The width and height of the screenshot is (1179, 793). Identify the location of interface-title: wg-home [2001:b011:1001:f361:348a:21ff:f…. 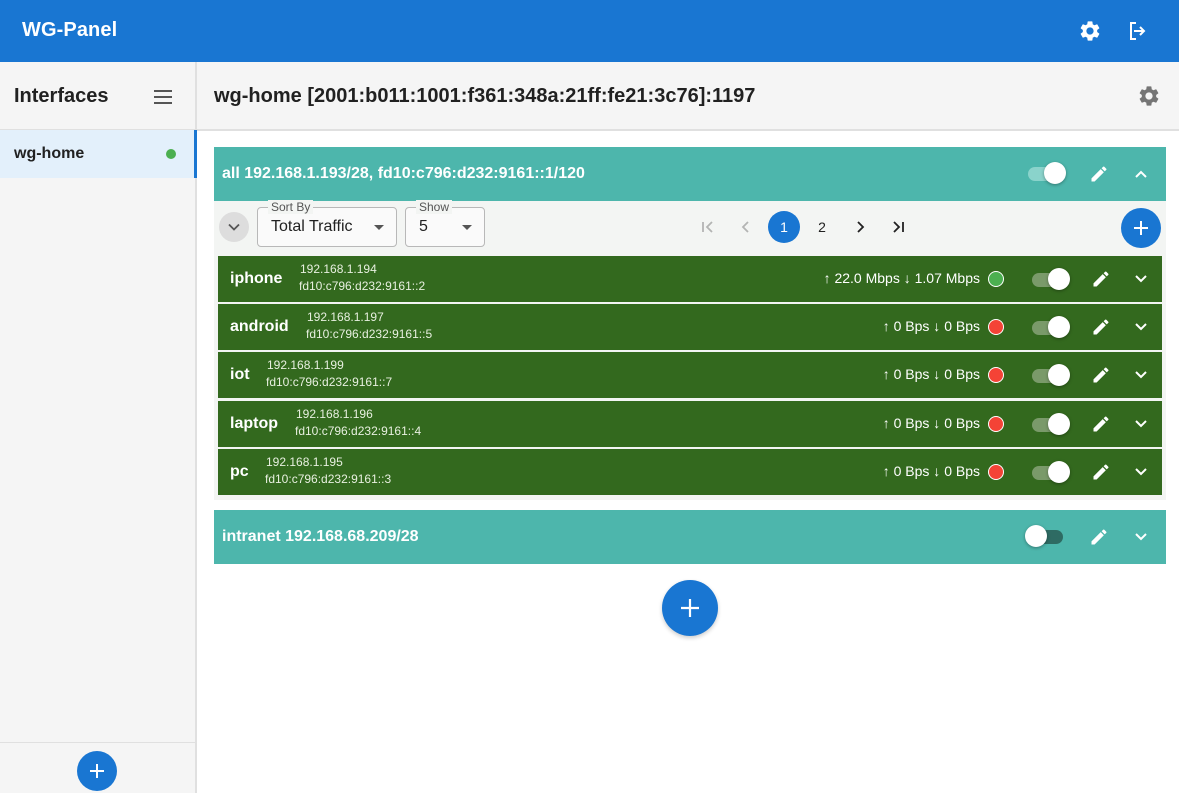
(485, 96).